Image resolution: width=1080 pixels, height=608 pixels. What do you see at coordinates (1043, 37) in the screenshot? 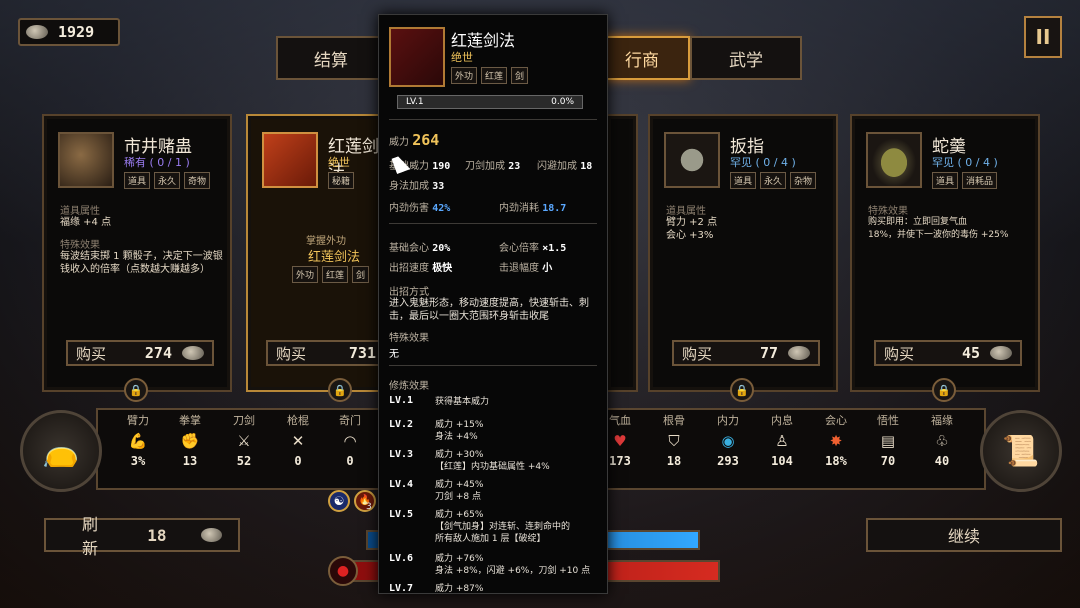
I see `pause-button: II` at bounding box center [1043, 37].